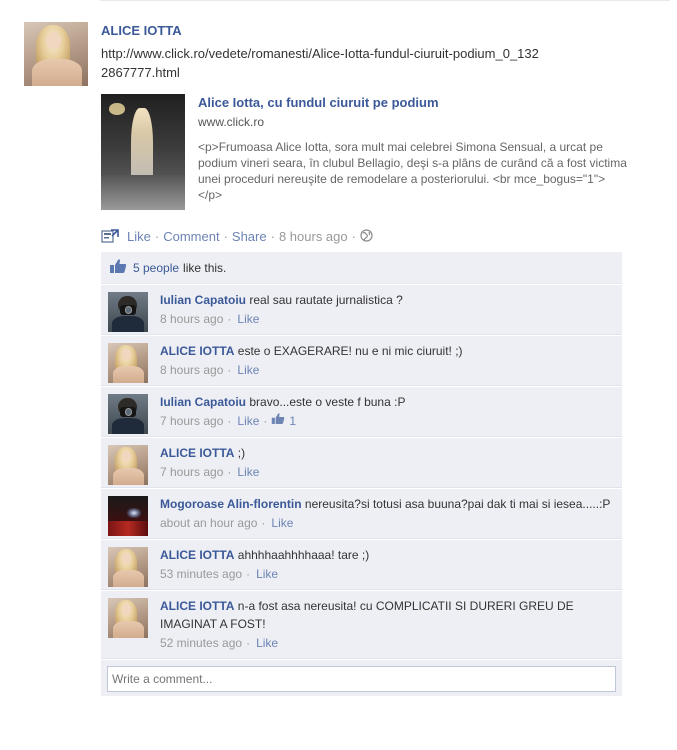 The image size is (677, 750). I want to click on write-comment-box, so click(361, 677).